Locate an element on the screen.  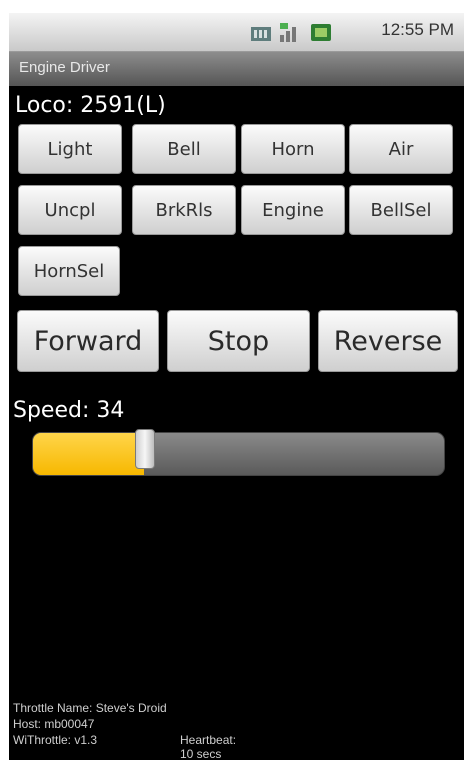
clock: 12:55 PM is located at coordinates (417, 29).